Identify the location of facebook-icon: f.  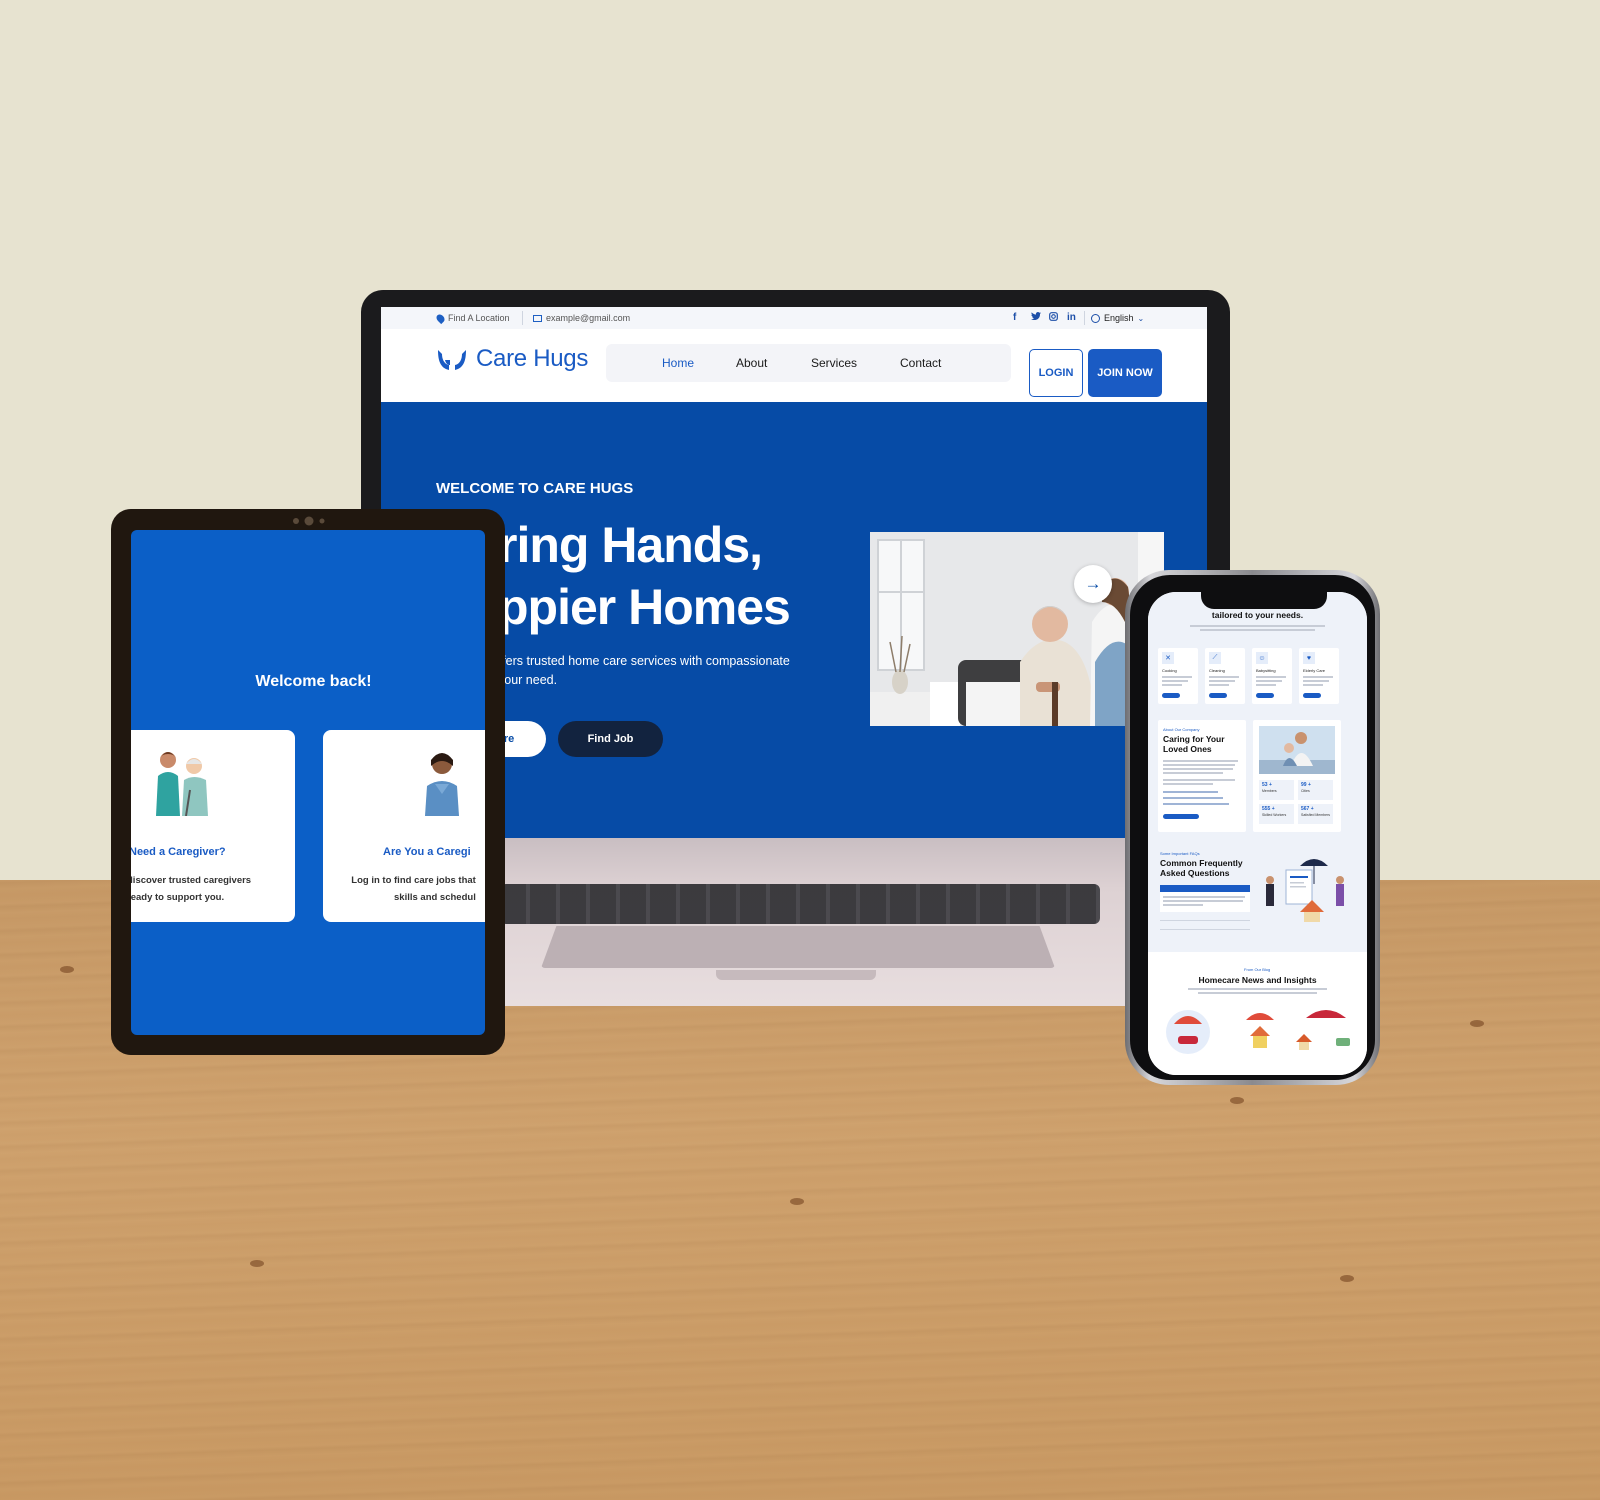
(1014, 317).